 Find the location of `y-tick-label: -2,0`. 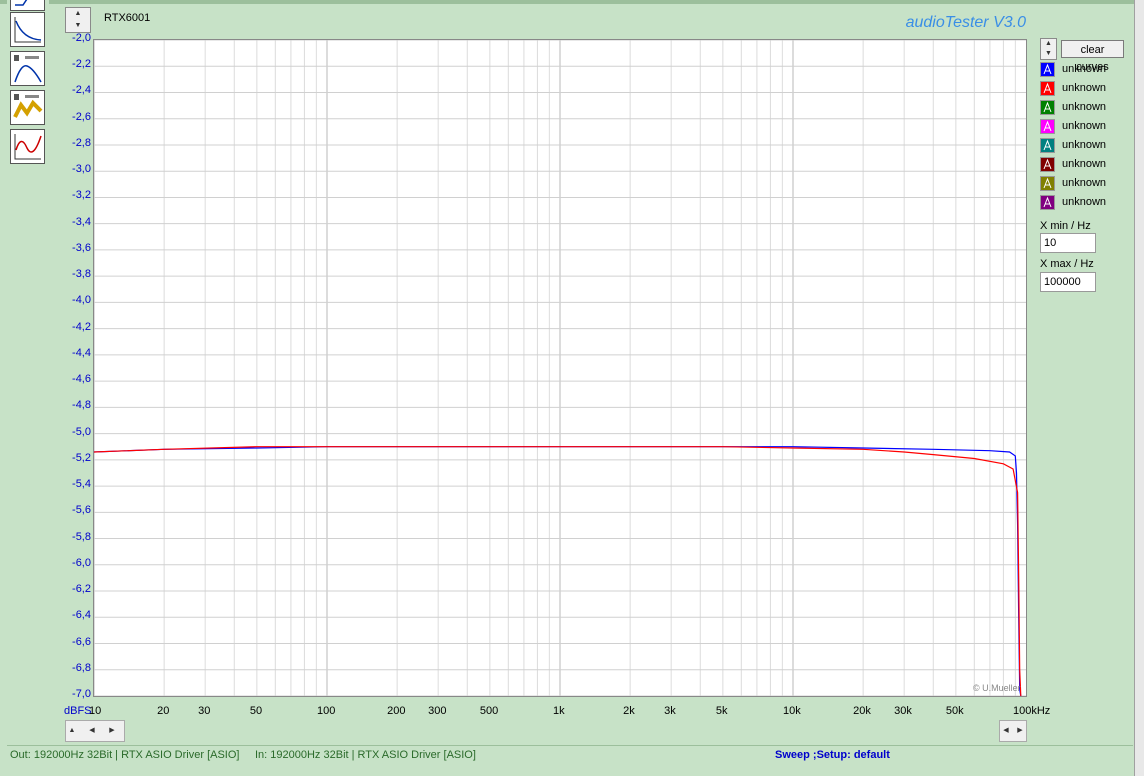

y-tick-label: -2,0 is located at coordinates (81, 38).